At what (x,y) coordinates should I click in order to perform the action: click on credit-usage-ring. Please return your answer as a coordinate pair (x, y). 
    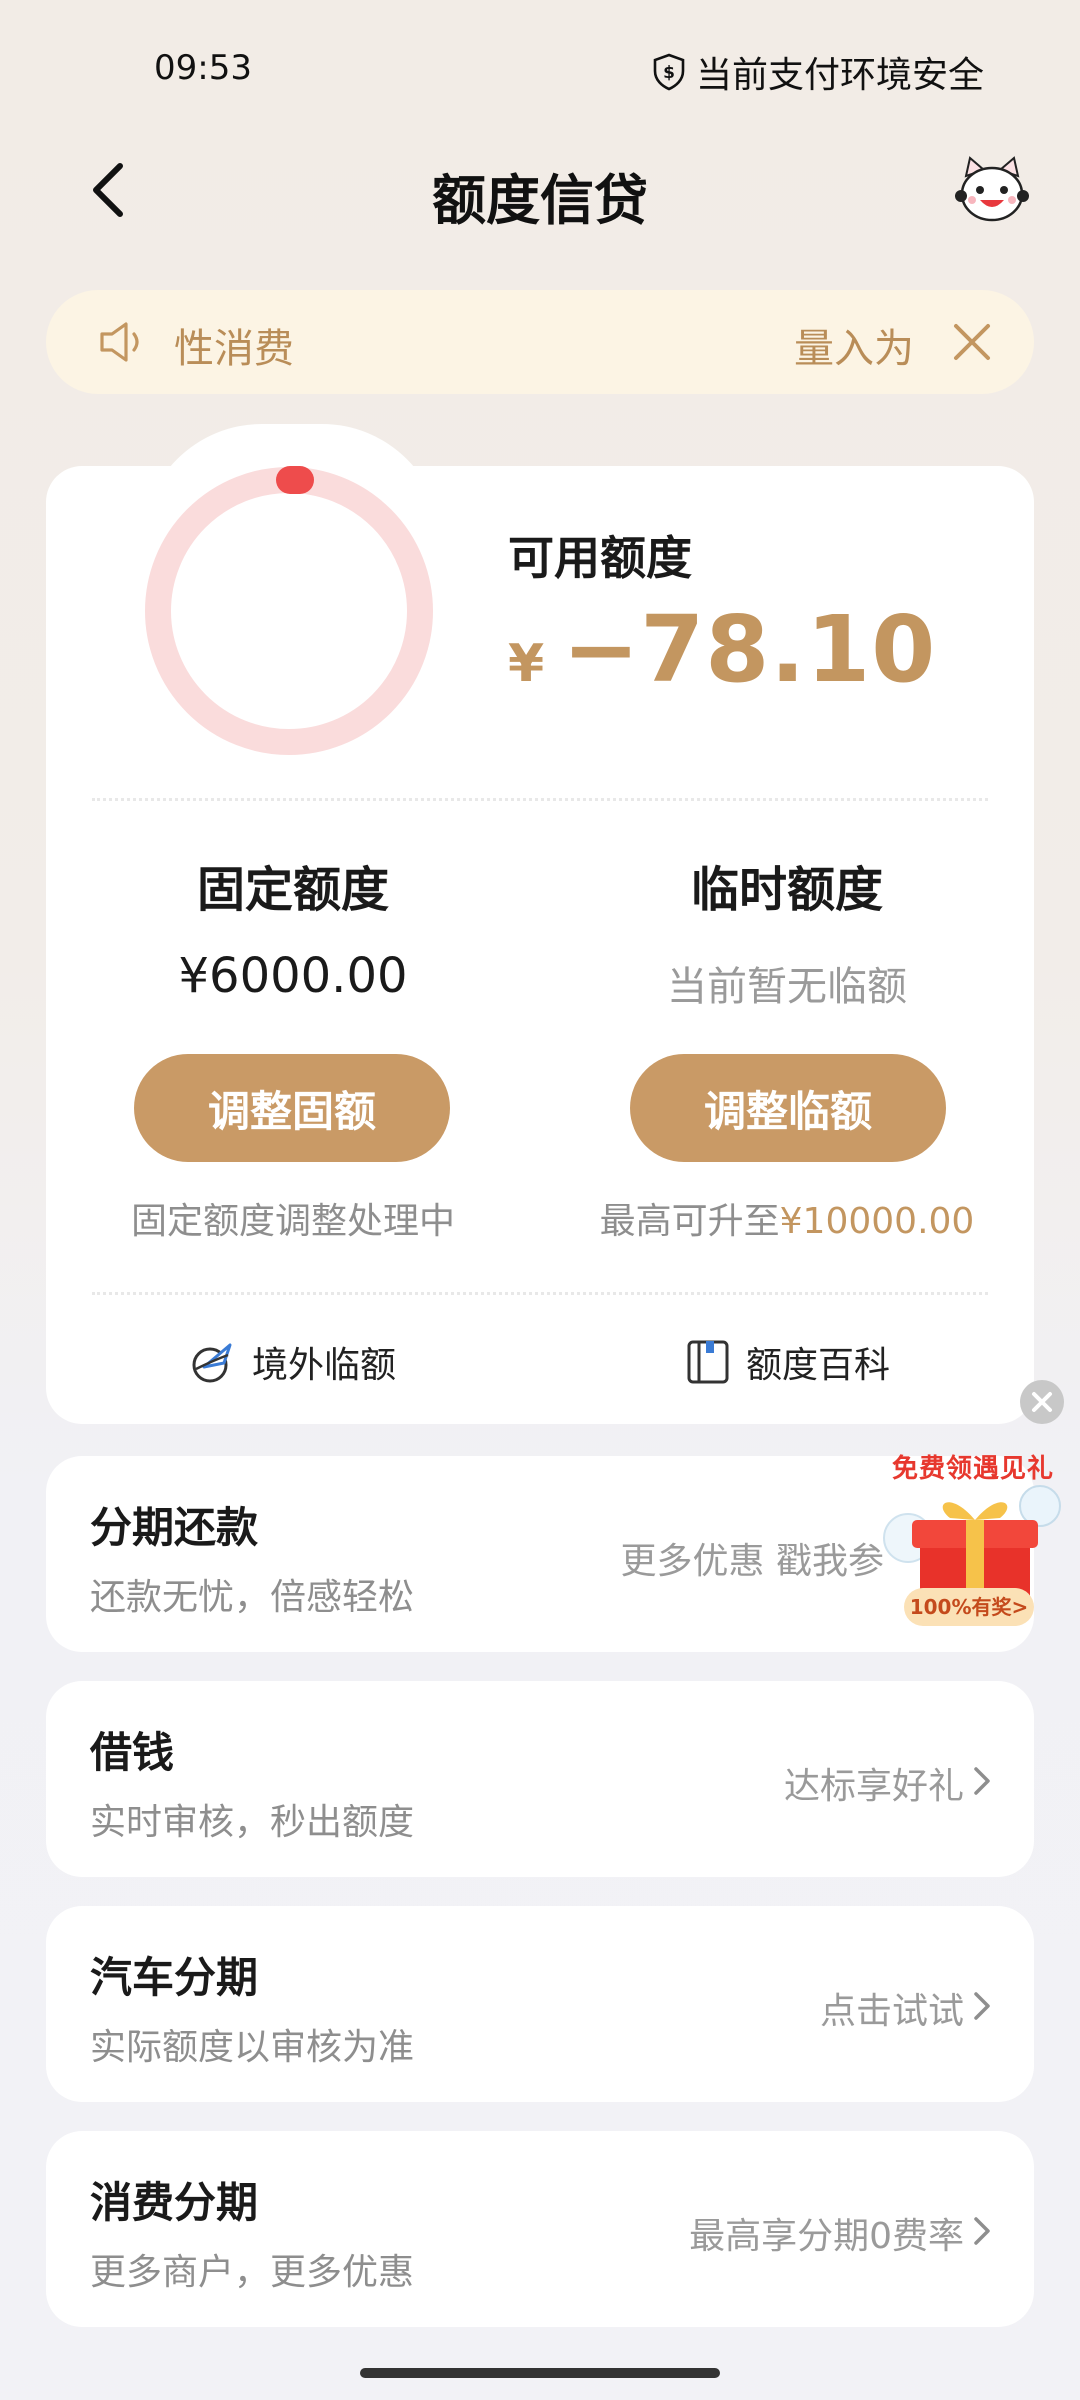
    Looking at the image, I should click on (289, 610).